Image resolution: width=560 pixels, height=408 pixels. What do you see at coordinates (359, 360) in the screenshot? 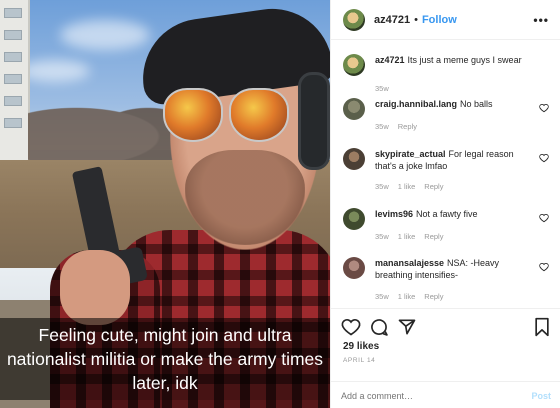
I see `post-date: APRIL 14` at bounding box center [359, 360].